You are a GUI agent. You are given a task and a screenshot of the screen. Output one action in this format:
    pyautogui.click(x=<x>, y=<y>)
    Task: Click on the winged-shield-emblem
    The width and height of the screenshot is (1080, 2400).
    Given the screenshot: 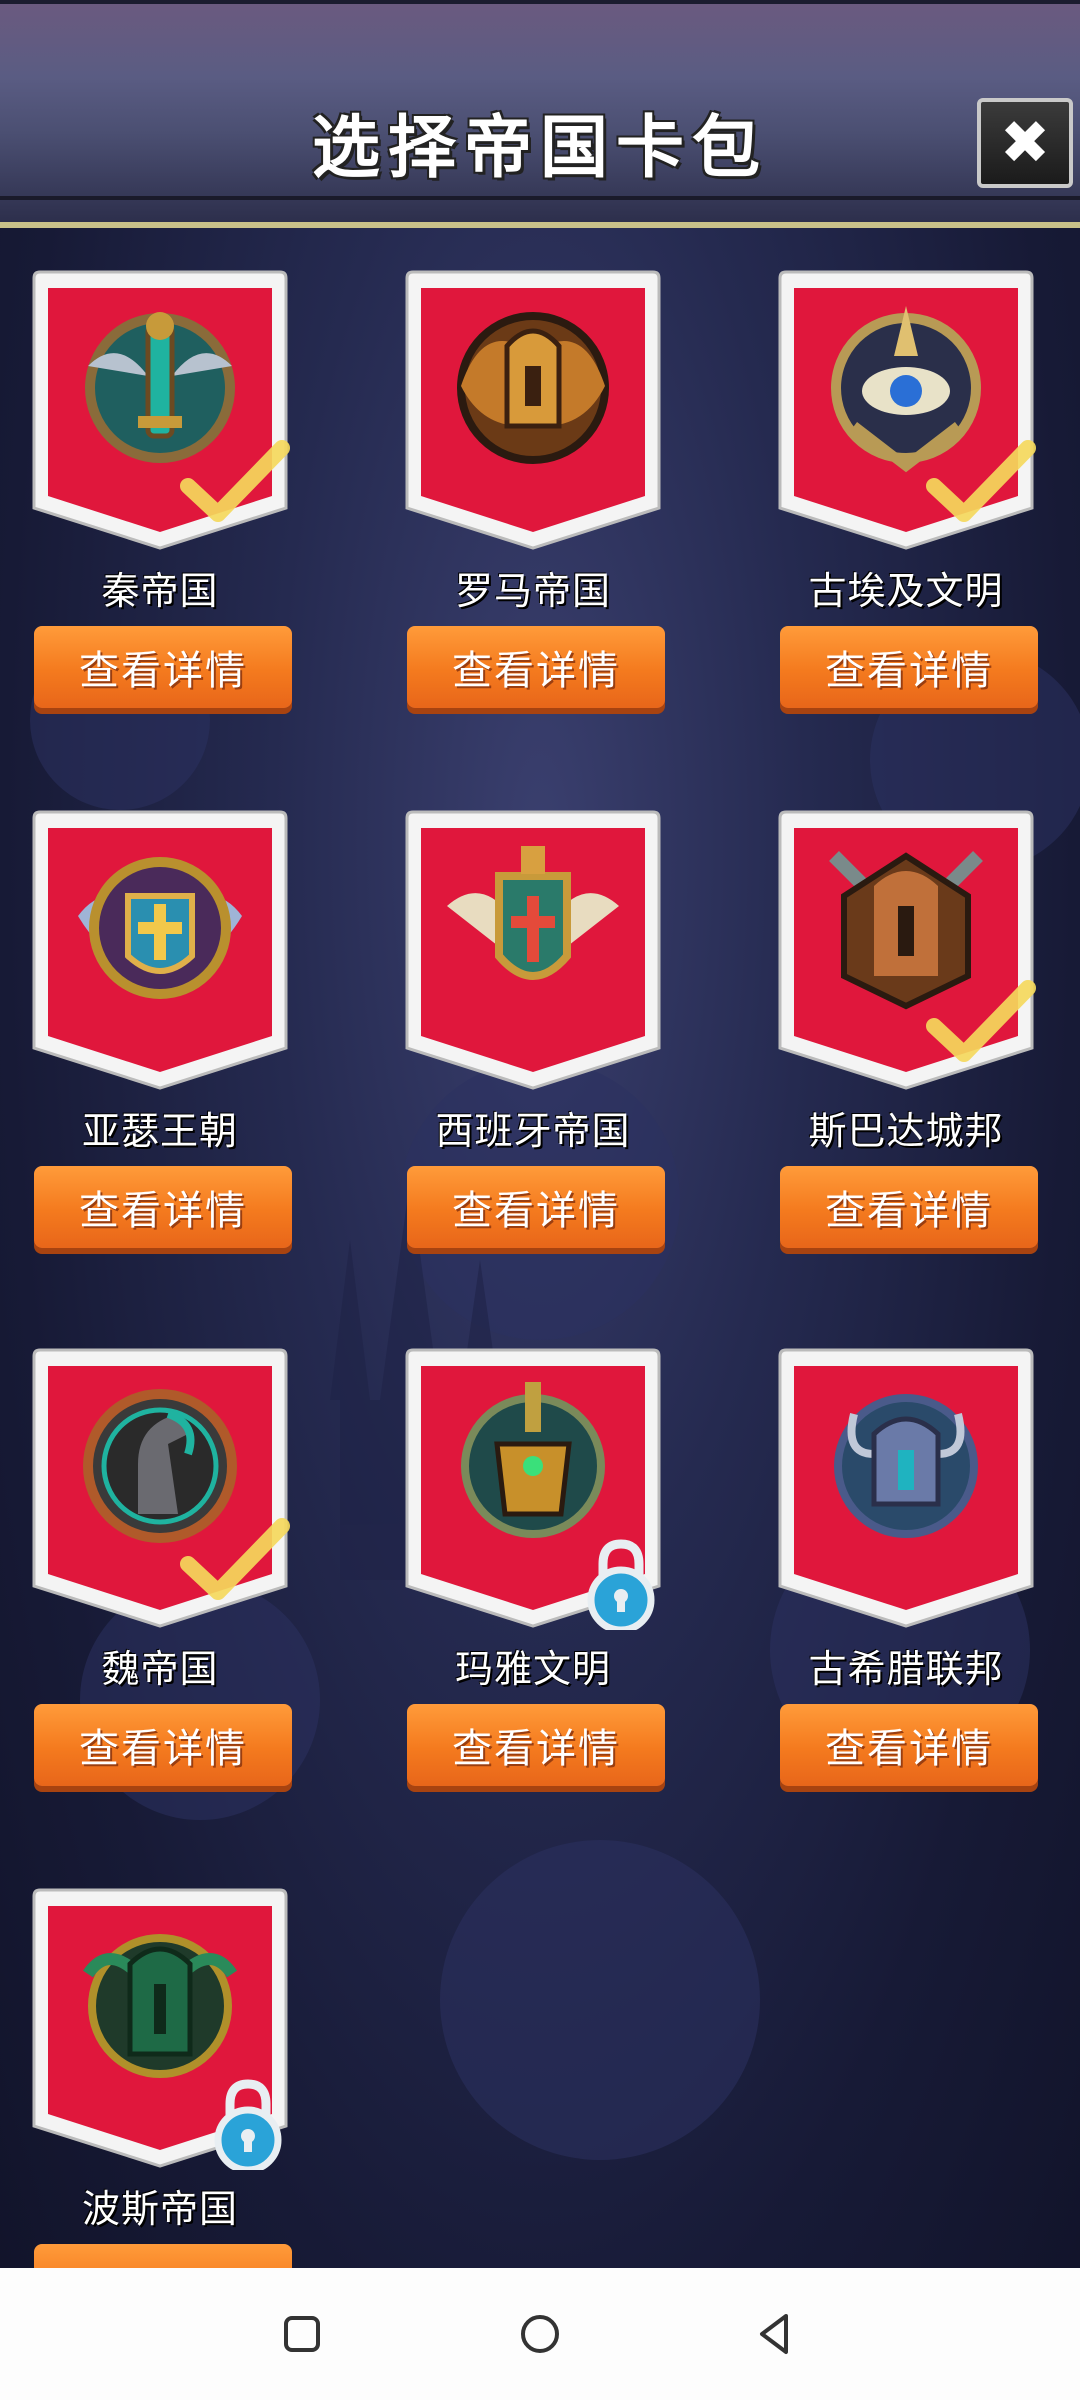 What is the action you would take?
    pyautogui.click(x=160, y=928)
    